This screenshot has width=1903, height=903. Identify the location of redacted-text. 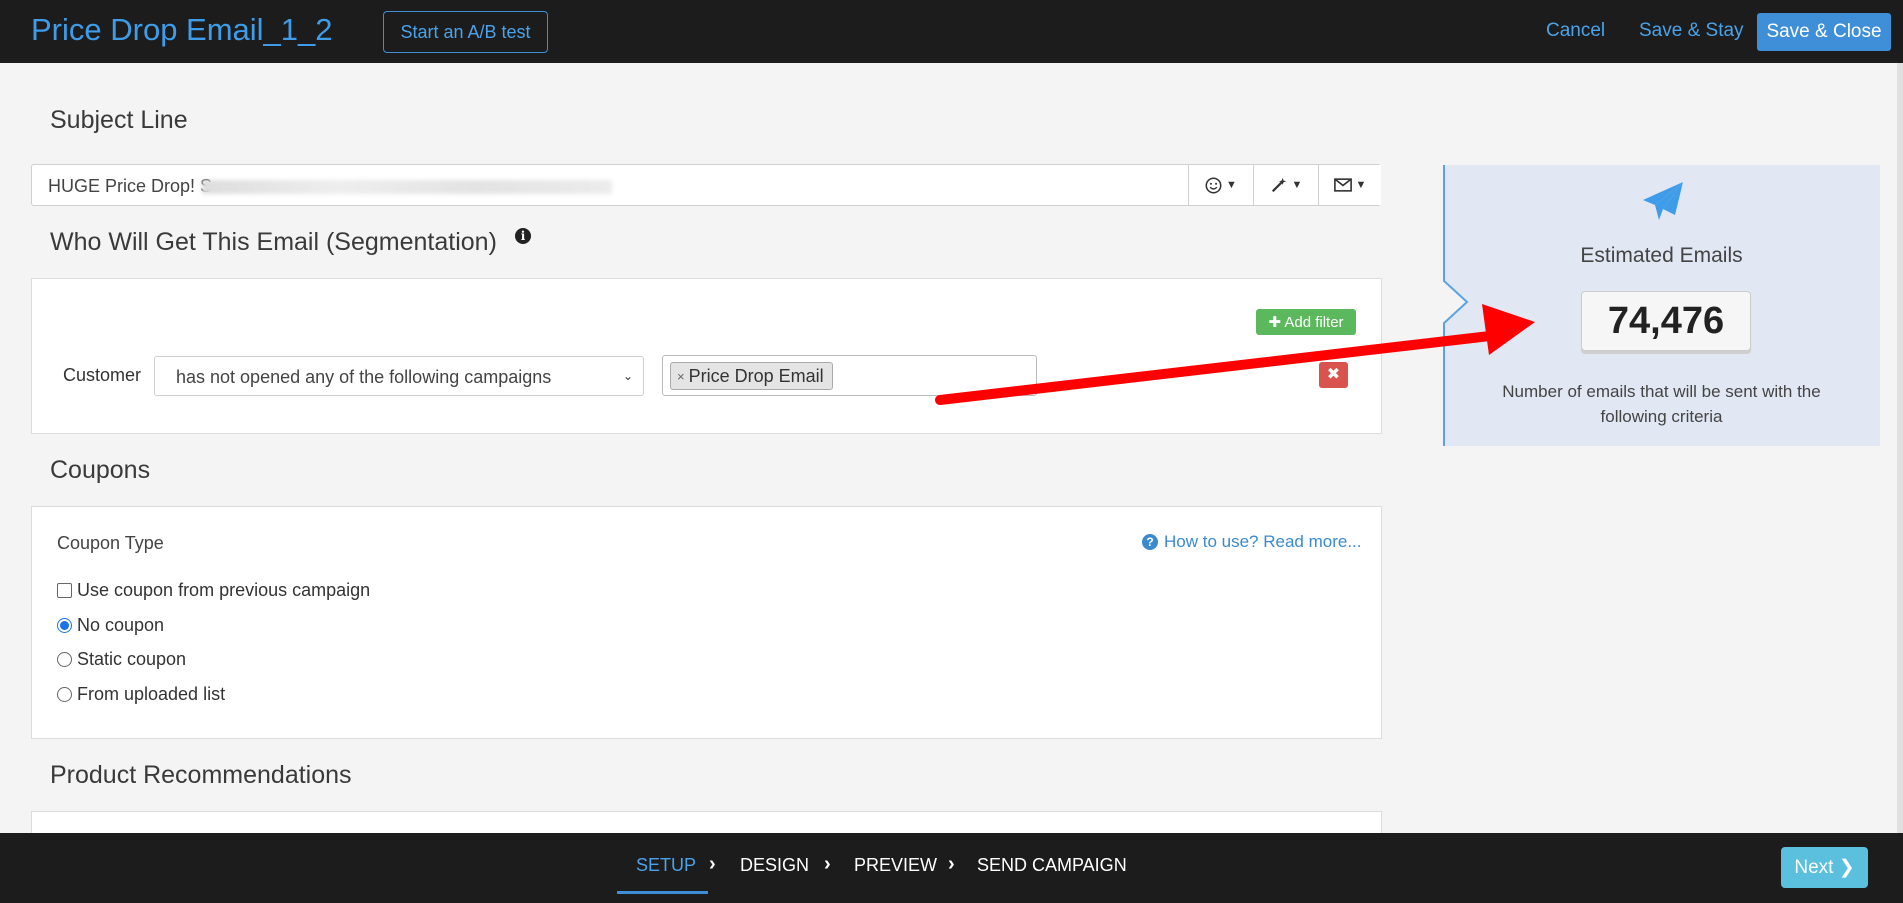
(407, 187).